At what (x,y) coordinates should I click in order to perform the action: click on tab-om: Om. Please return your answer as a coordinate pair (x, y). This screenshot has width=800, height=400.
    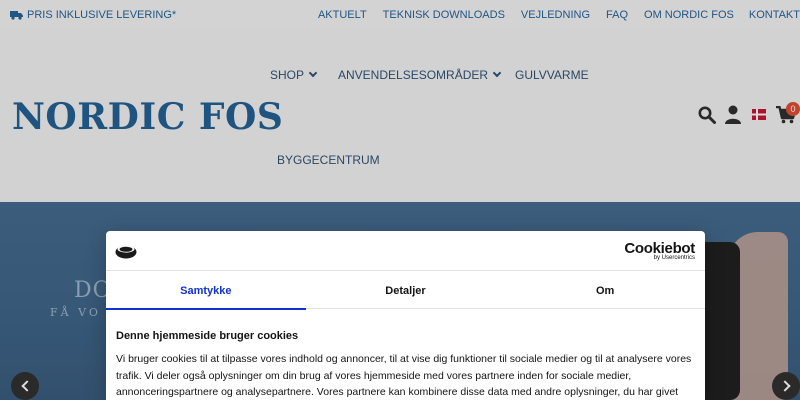
    Looking at the image, I should click on (605, 290).